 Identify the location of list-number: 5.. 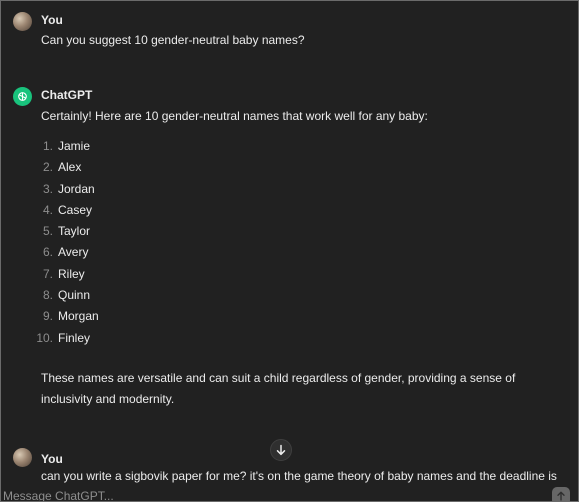
(47, 231).